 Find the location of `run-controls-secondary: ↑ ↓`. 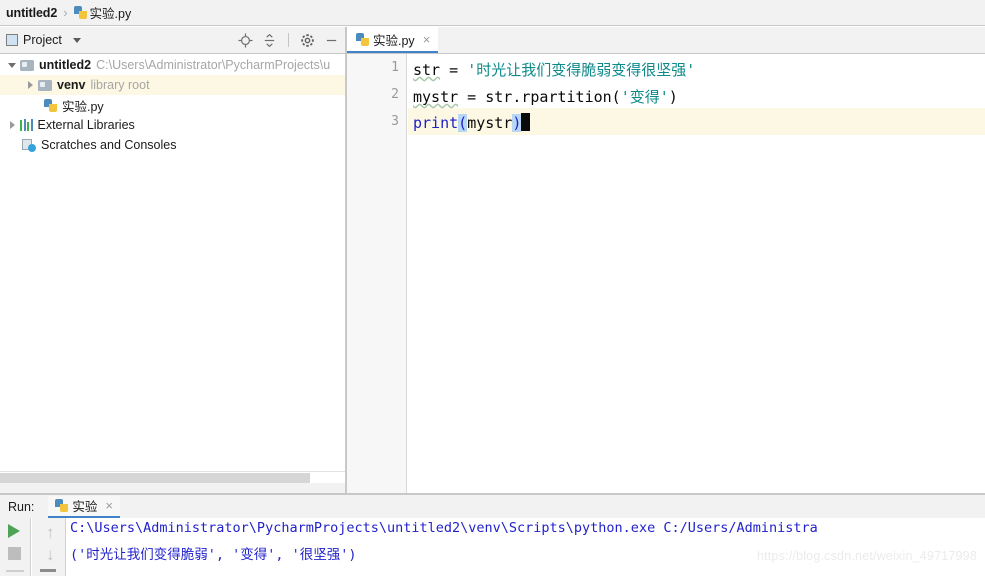

run-controls-secondary: ↑ ↓ is located at coordinates (49, 547).